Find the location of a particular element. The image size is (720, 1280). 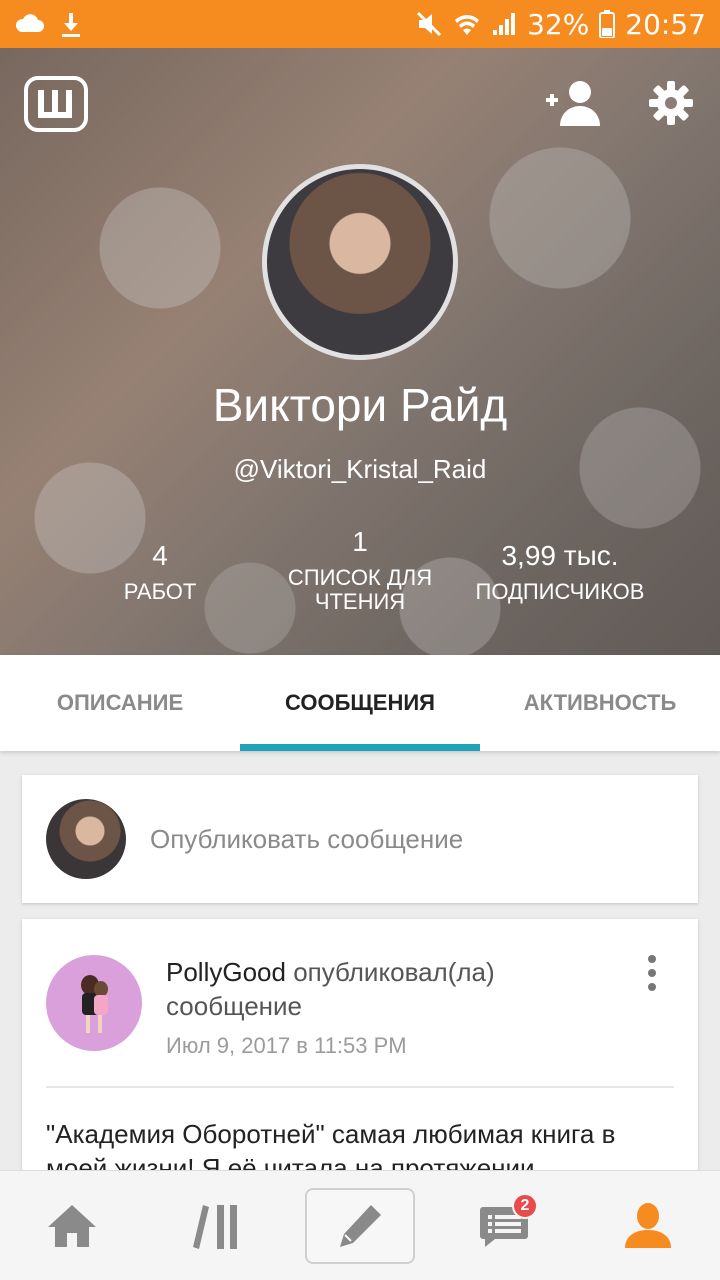

stat-reading-list-label: СПИСОК ДЛЯ ЧТЕНИЯ is located at coordinates (360, 590).